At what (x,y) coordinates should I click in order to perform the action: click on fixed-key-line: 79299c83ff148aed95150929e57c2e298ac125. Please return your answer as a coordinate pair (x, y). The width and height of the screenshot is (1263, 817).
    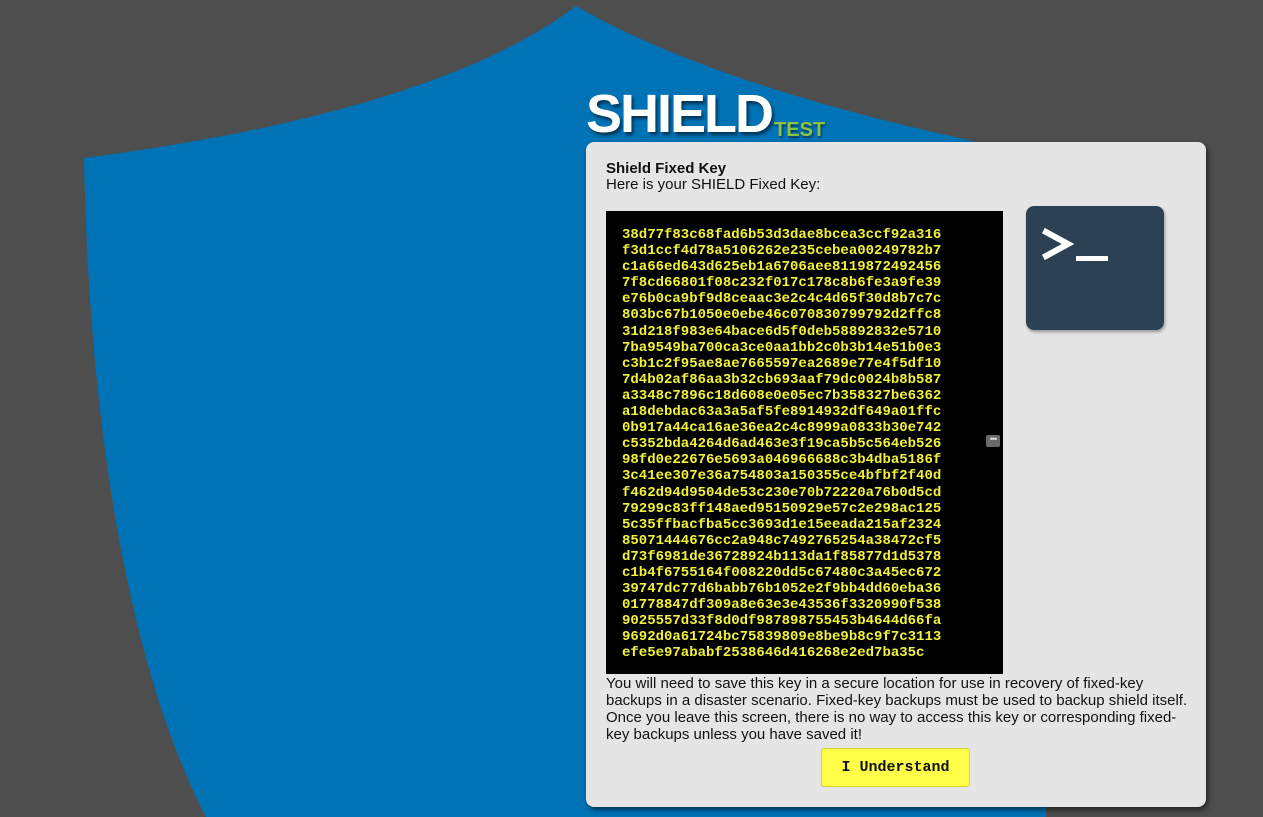
    Looking at the image, I should click on (782, 508).